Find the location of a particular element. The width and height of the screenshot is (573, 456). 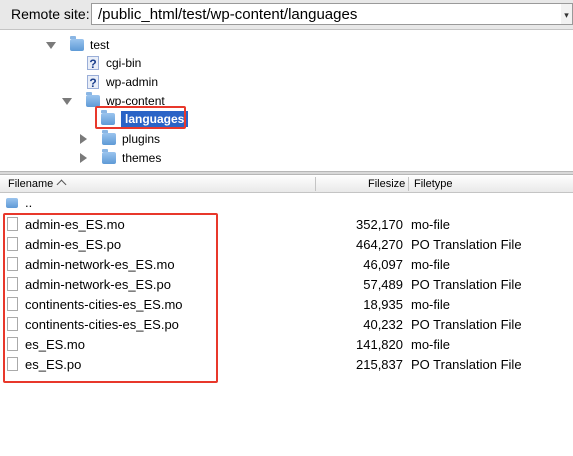

column-header-filename: Filename is located at coordinates (37, 184).